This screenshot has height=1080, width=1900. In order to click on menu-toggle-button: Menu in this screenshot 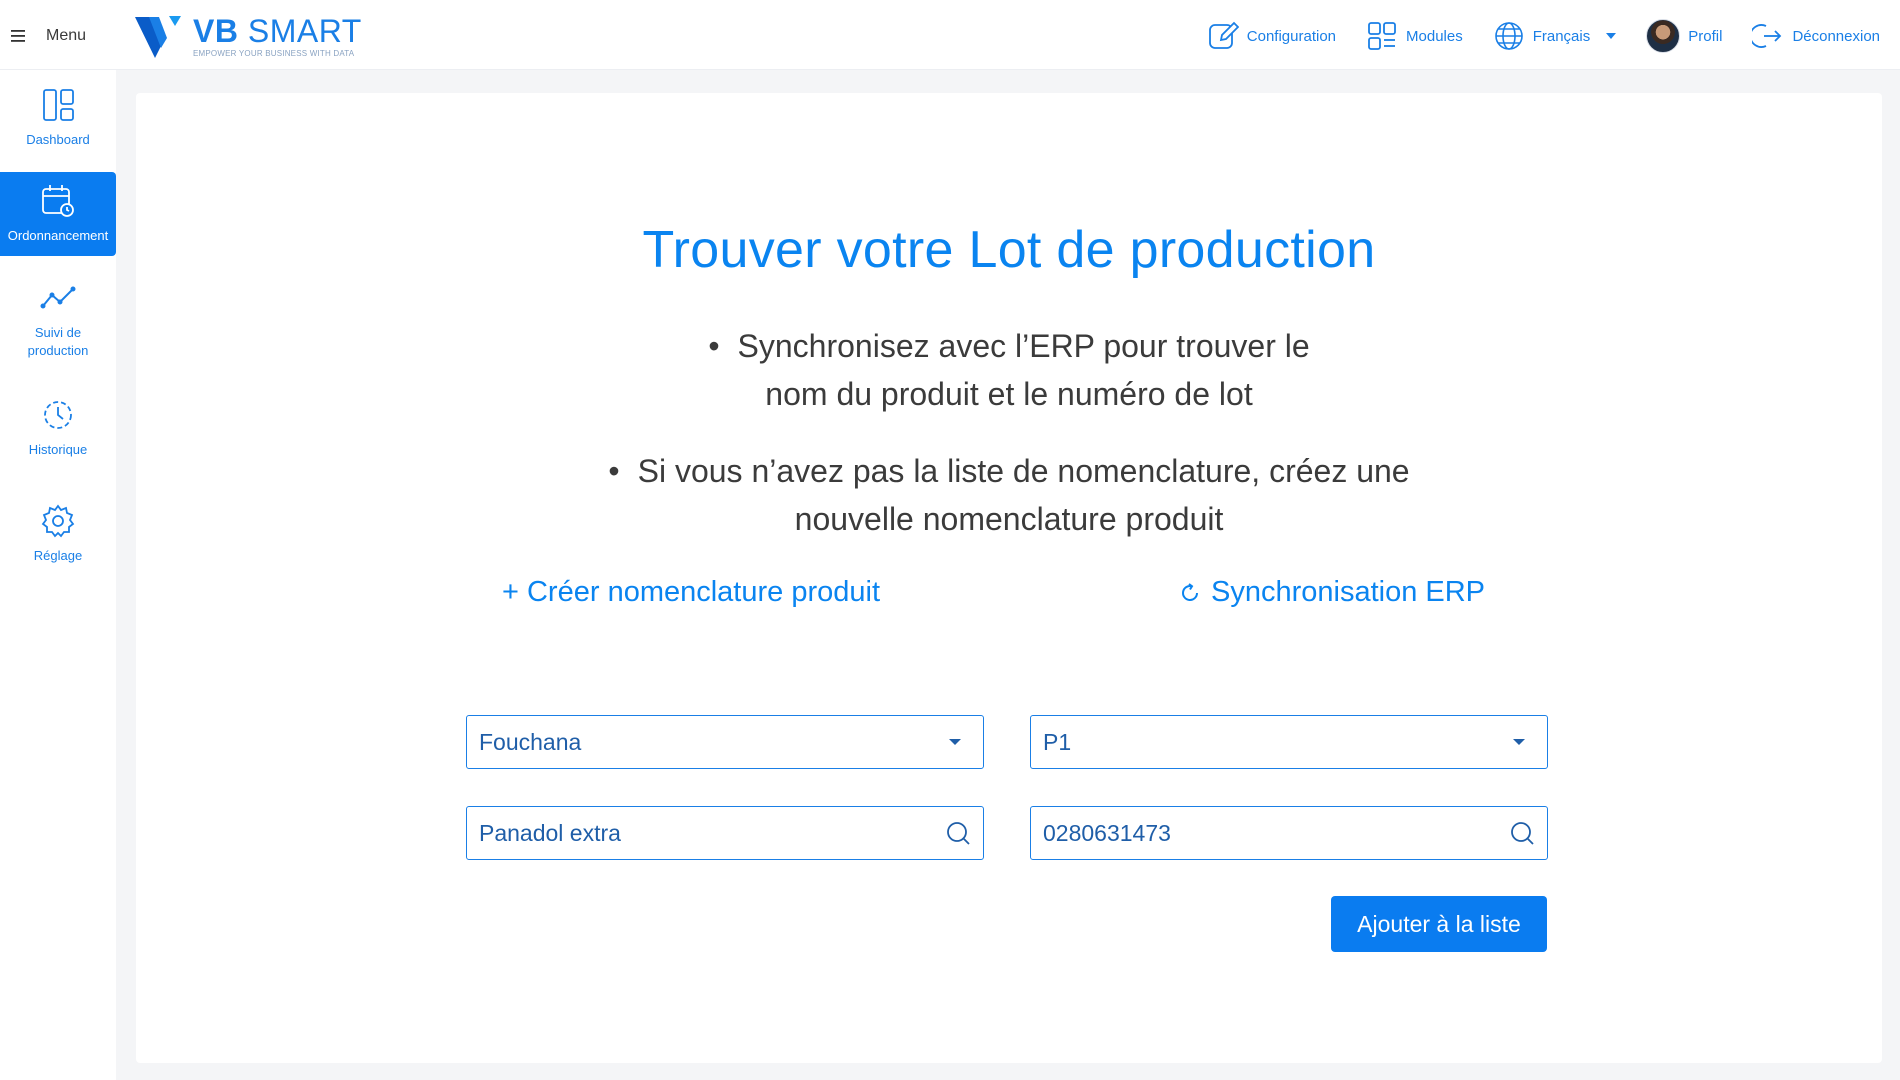, I will do `click(48, 36)`.